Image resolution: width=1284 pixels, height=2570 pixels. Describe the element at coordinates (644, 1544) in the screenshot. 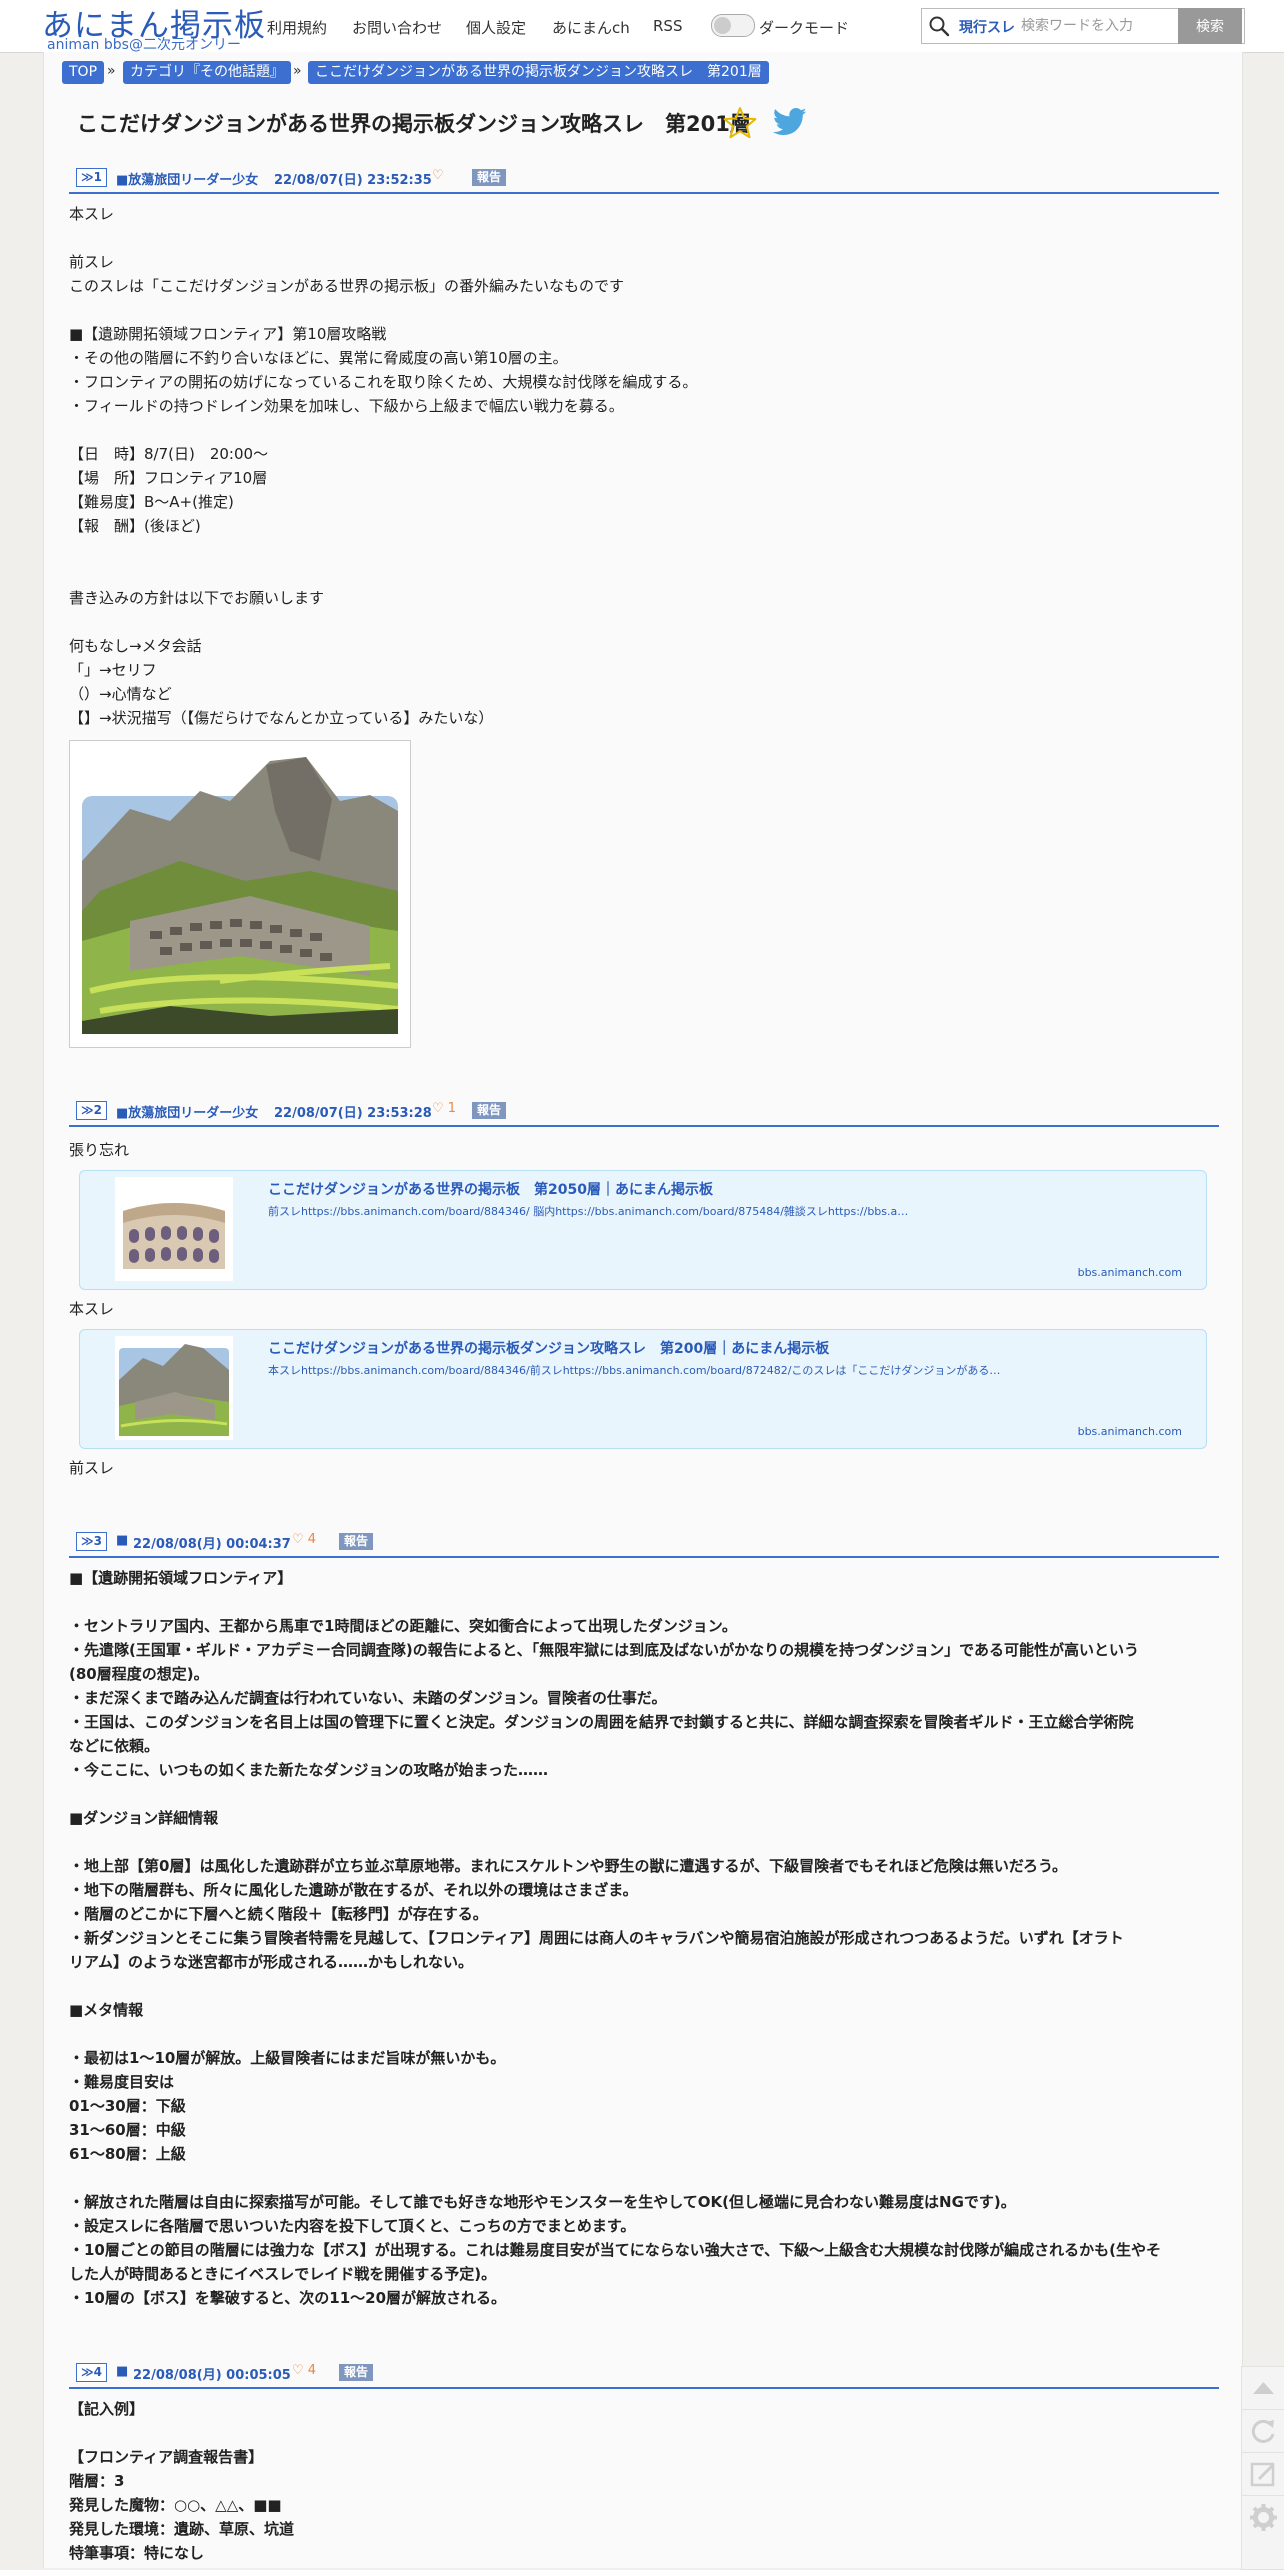

I see `post-header: ≫3 ■ 22/08/08(月) 00:04:37 ♡ 4 報告` at that location.